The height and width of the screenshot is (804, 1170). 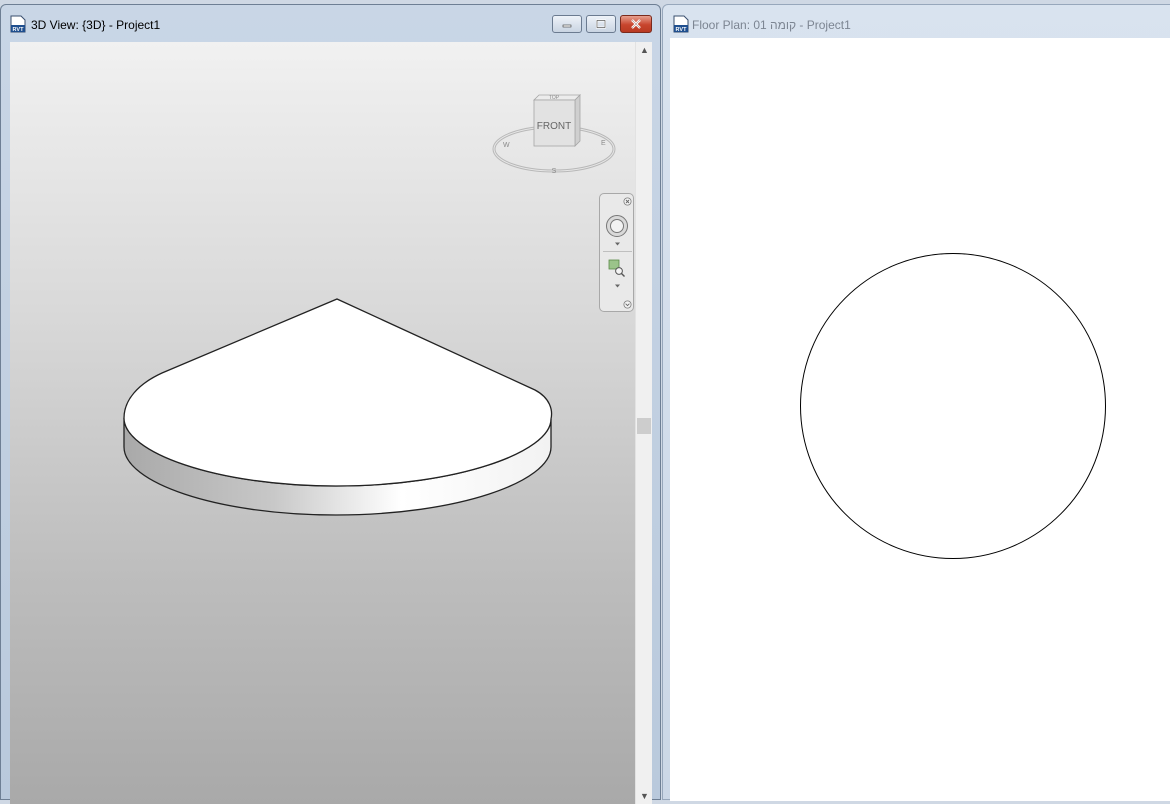 I want to click on viewcube-icon: W E S TOP FRONT, so click(x=554, y=135).